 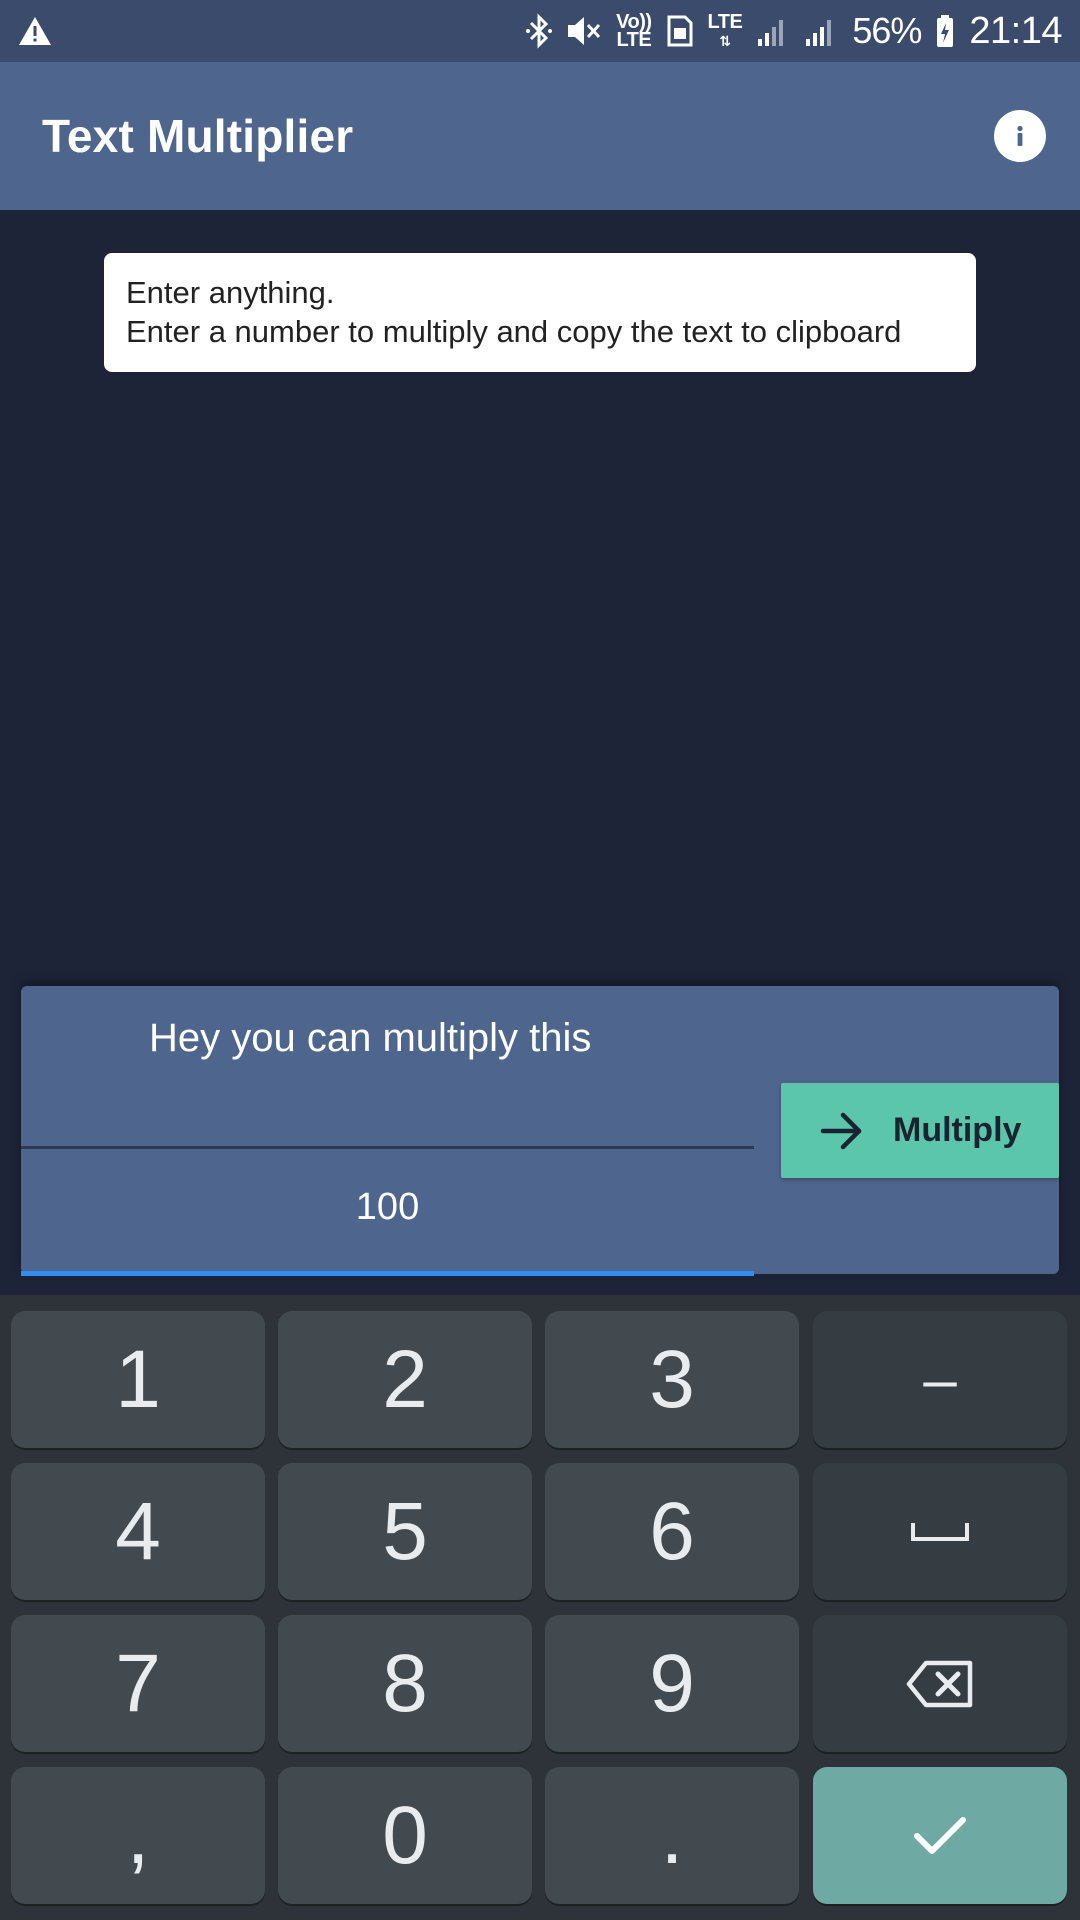 I want to click on app-bar: Text Multiplier, so click(x=540, y=136).